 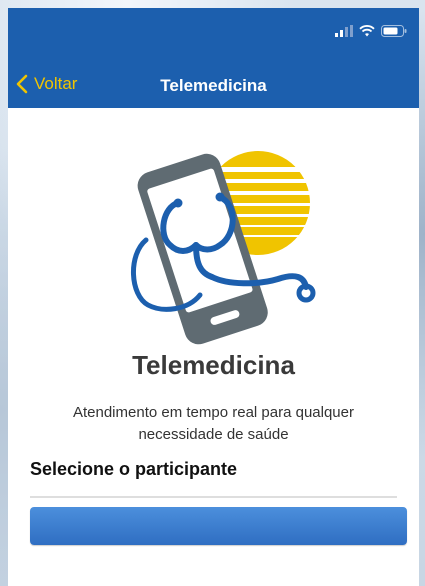 What do you see at coordinates (344, 31) in the screenshot?
I see `cellular-signal-icon` at bounding box center [344, 31].